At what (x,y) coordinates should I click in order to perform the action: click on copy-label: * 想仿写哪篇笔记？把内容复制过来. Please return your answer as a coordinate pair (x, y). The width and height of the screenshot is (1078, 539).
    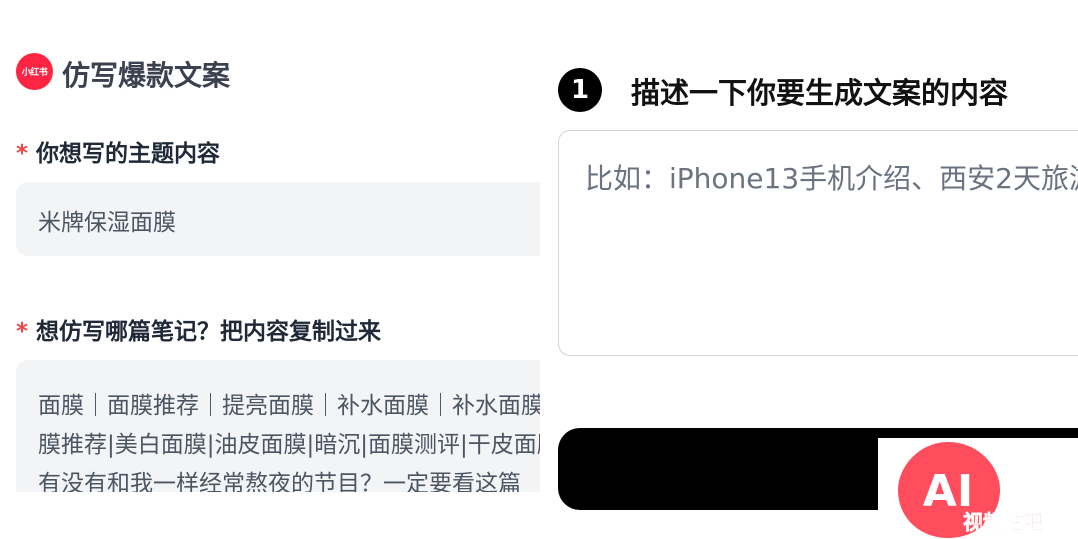
    Looking at the image, I should click on (198, 329).